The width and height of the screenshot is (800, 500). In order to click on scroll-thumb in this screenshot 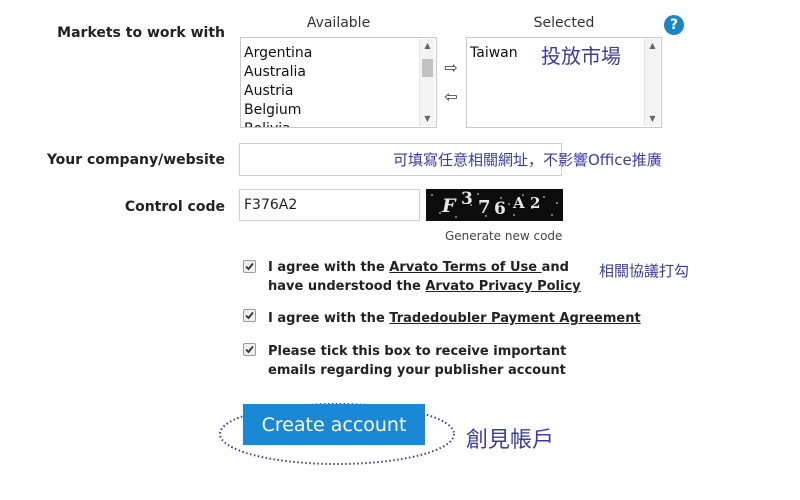, I will do `click(427, 68)`.